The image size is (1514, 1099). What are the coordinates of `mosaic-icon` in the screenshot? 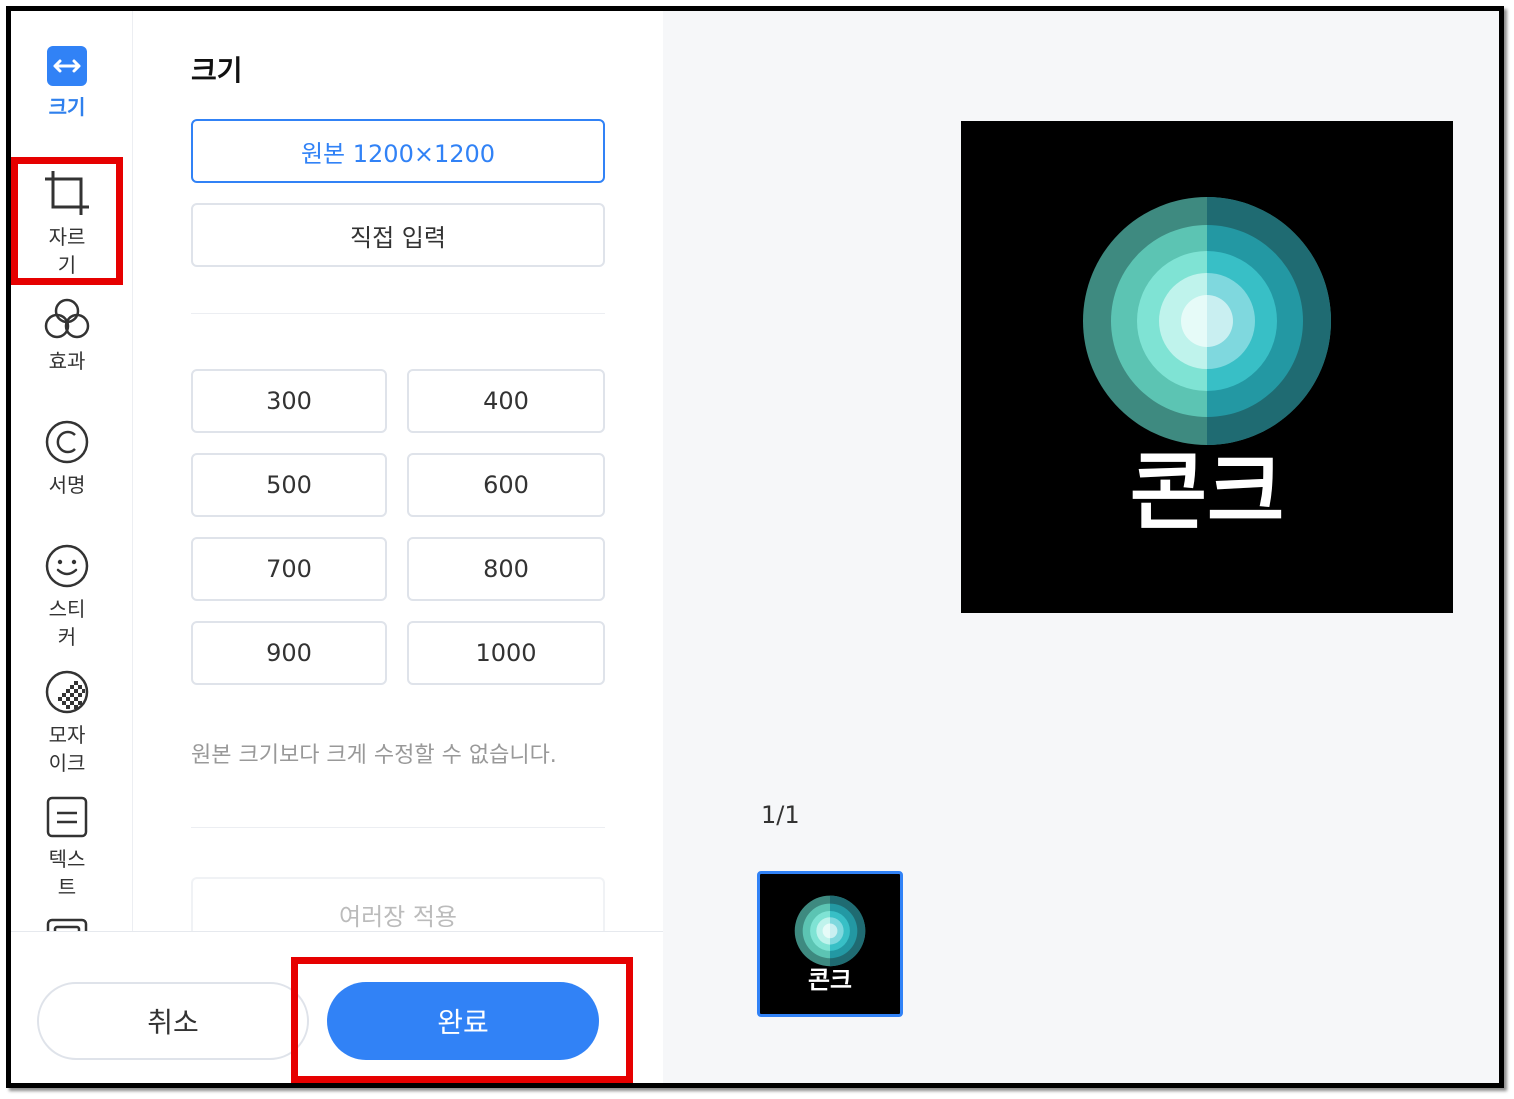 It's located at (67, 692).